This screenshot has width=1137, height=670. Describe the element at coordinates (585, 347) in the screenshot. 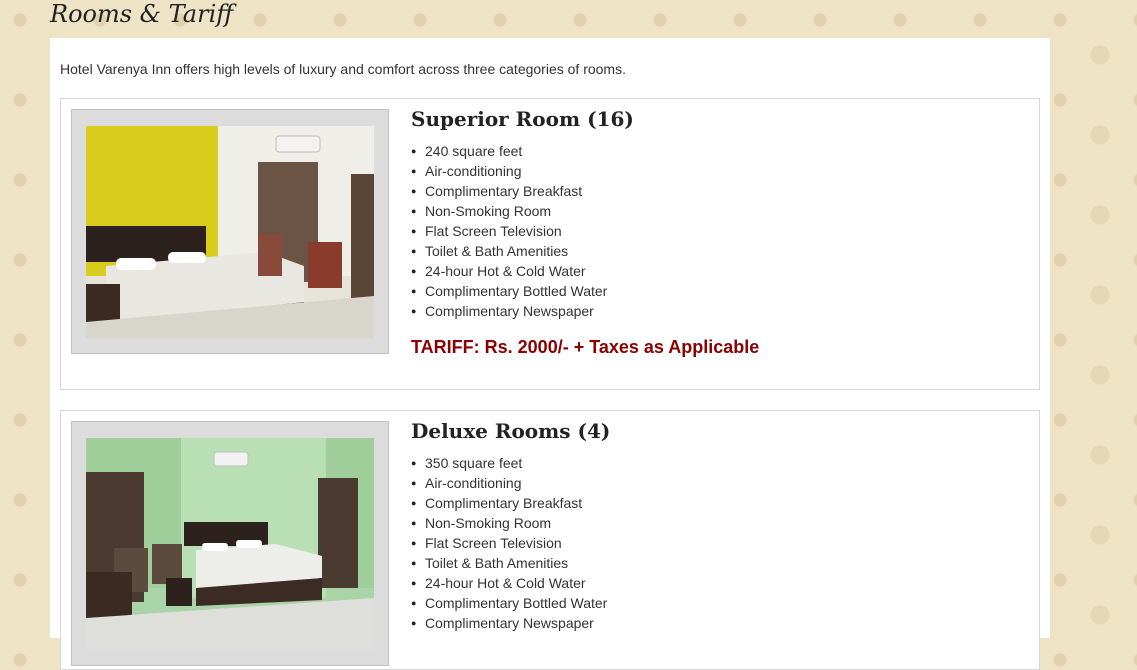

I see `tariff-text: TARIFF: Rs. 2000/- + Taxes as Applicable` at that location.